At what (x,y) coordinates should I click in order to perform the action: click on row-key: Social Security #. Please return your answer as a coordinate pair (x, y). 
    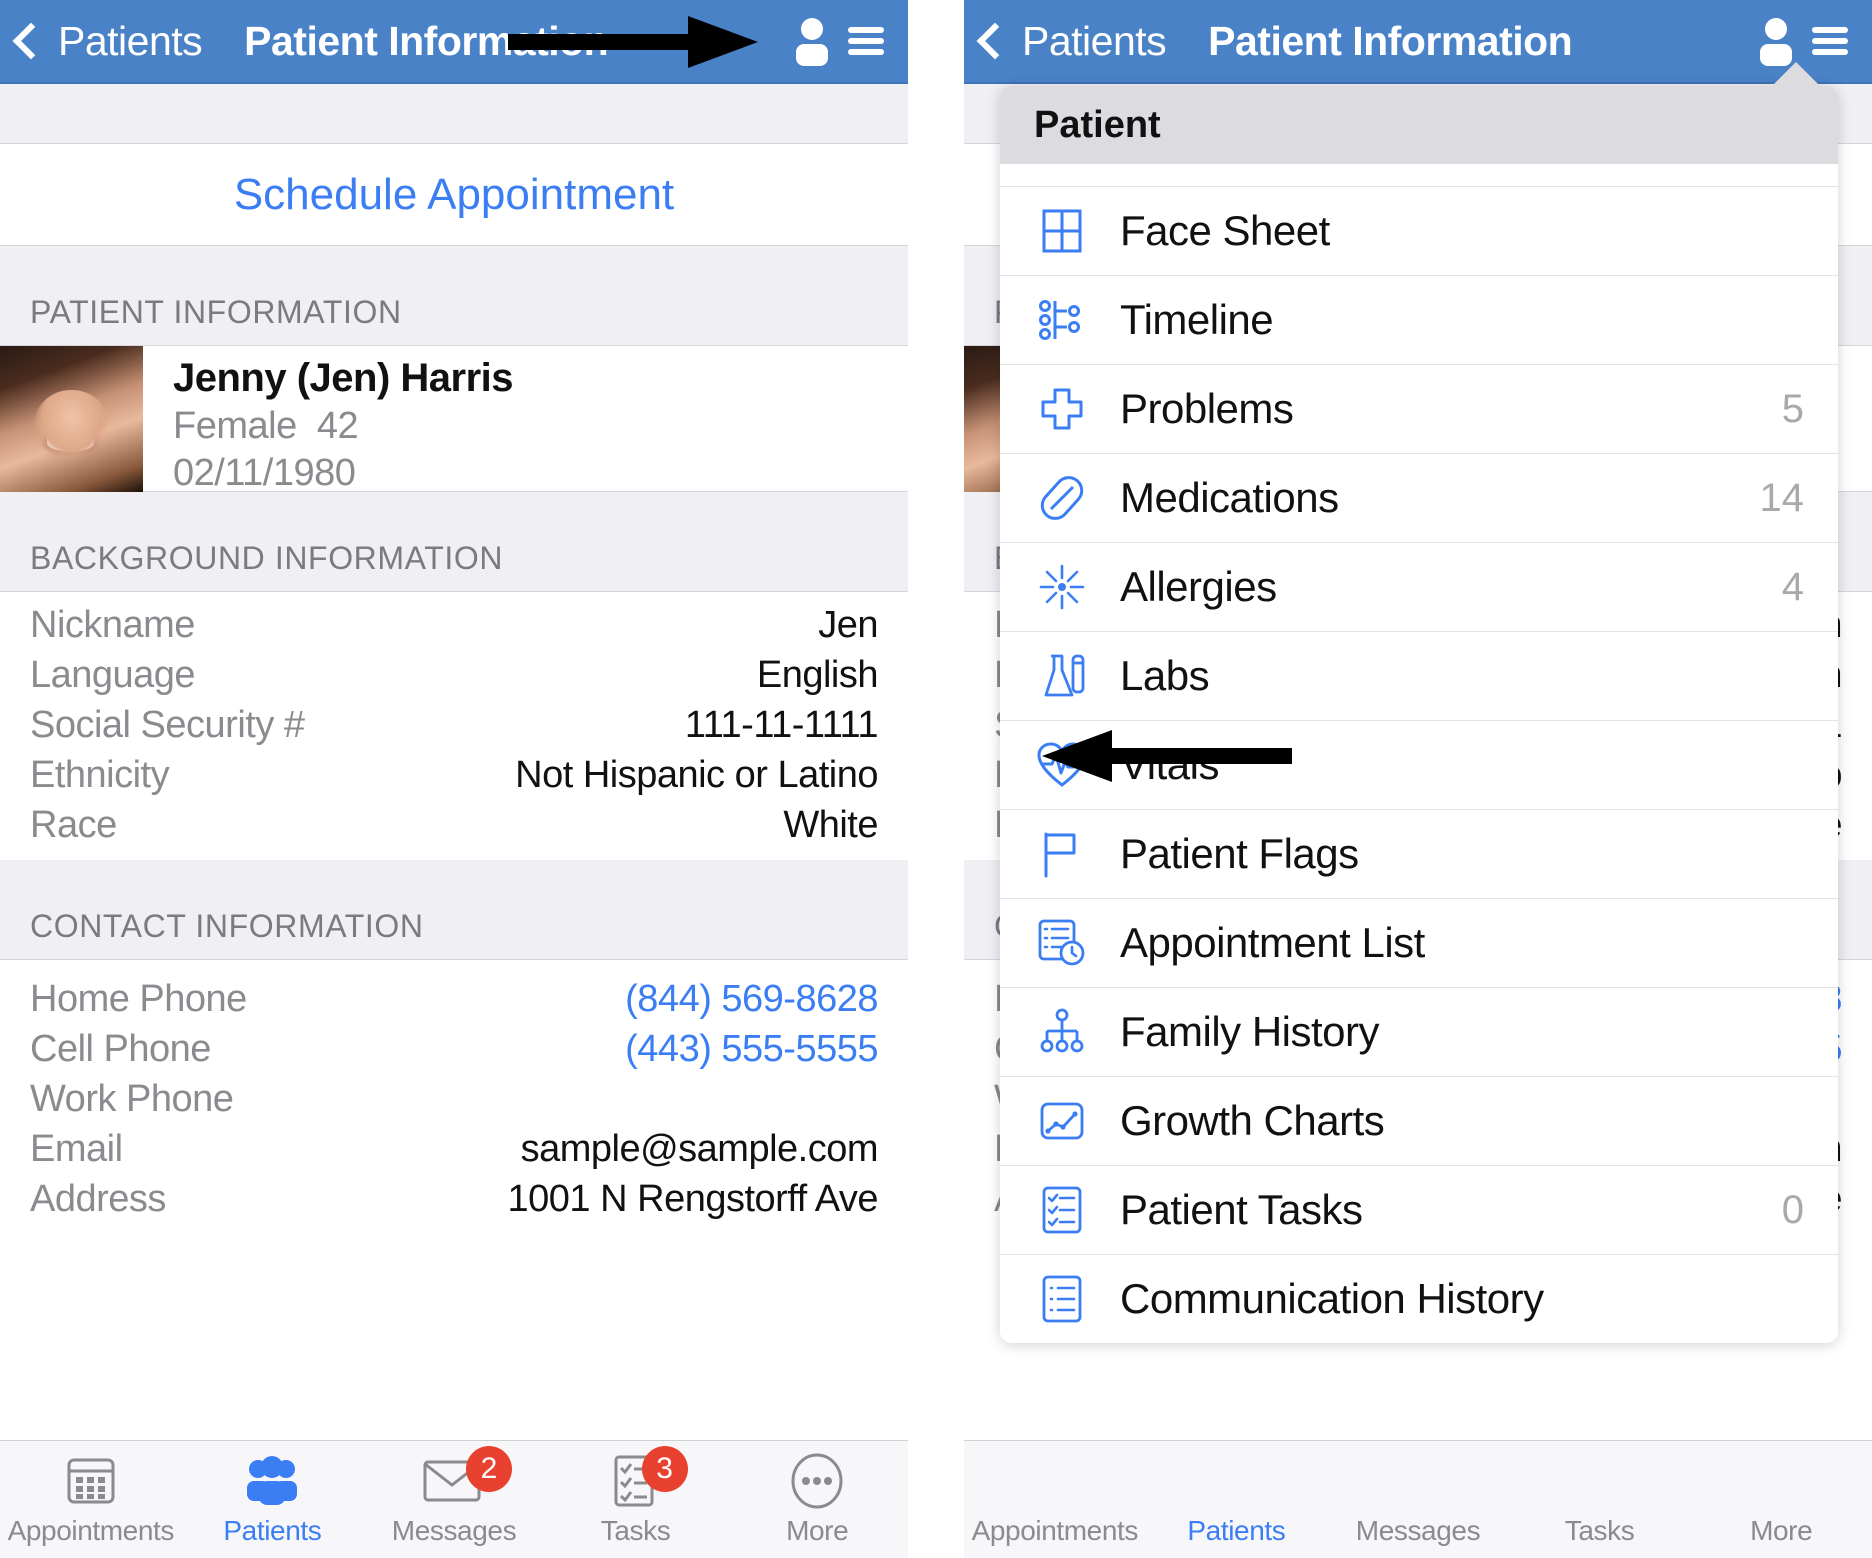
    Looking at the image, I should click on (167, 724).